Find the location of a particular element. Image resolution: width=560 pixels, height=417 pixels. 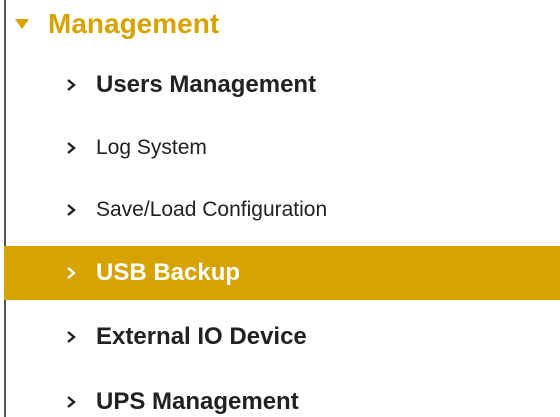

menu-item-save-load-configuration: Save/Load Configuration is located at coordinates (282, 210).